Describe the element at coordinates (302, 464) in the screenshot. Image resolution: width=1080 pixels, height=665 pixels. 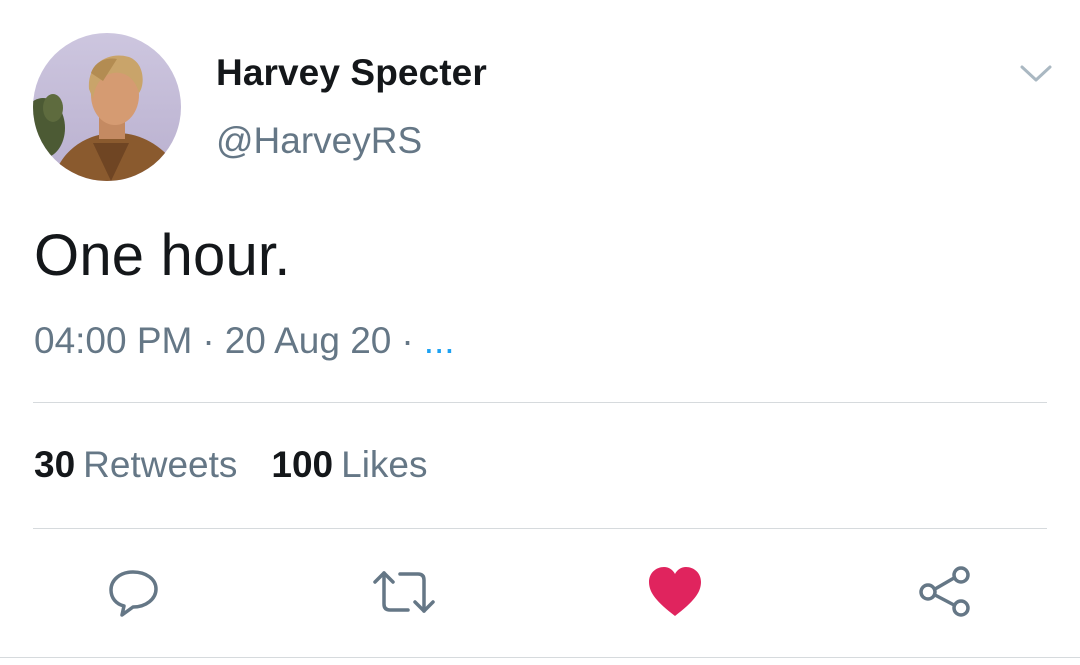
I see `likes-count: 100` at that location.